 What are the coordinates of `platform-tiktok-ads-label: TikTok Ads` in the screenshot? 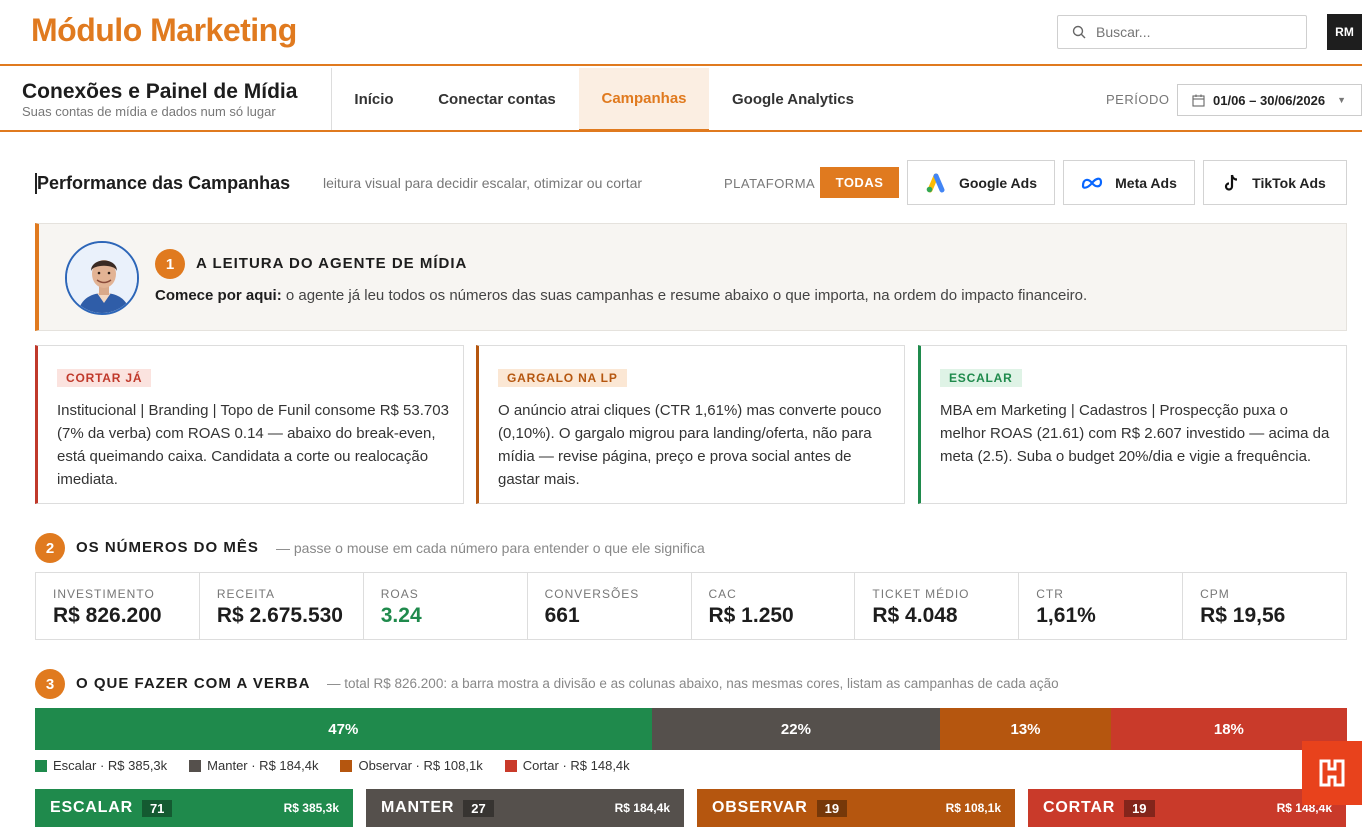 It's located at (1289, 182).